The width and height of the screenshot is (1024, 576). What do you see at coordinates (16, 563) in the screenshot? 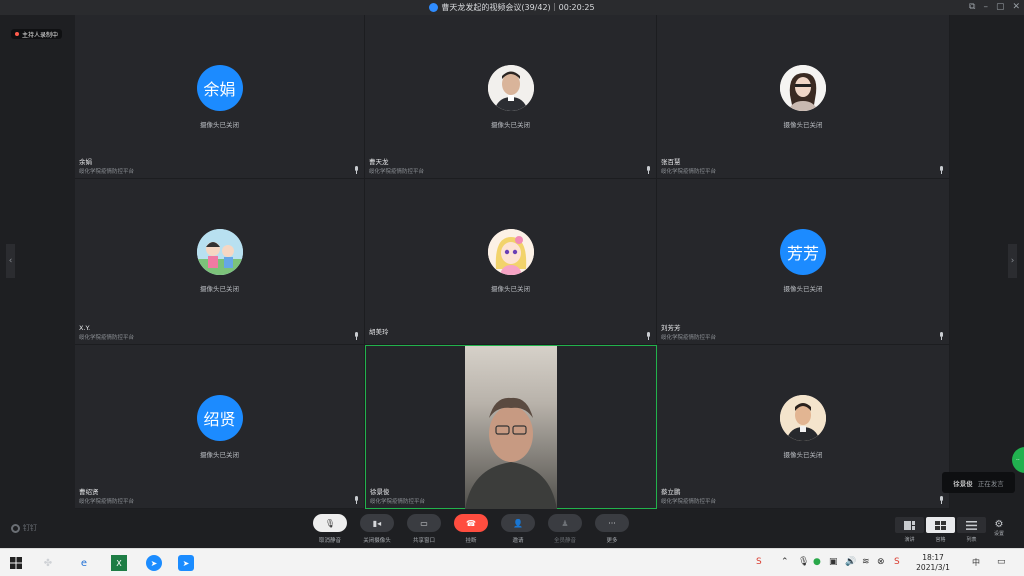
I see `windows-start-icon` at bounding box center [16, 563].